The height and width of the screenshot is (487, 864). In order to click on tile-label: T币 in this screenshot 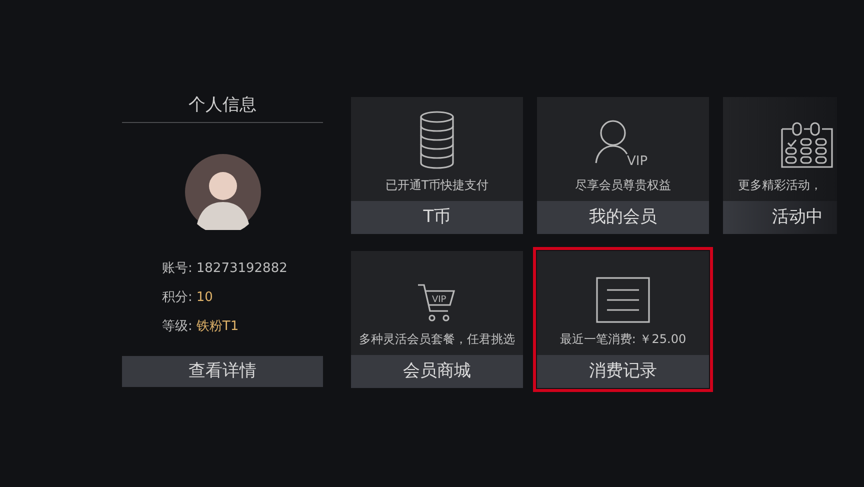, I will do `click(437, 217)`.